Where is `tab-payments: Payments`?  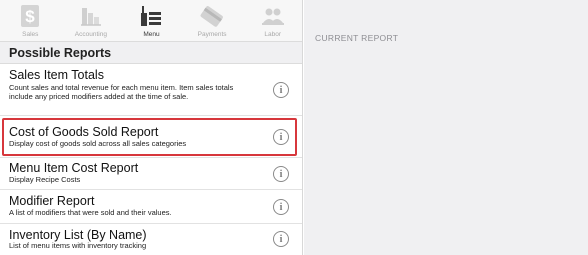
tab-payments: Payments is located at coordinates (212, 20).